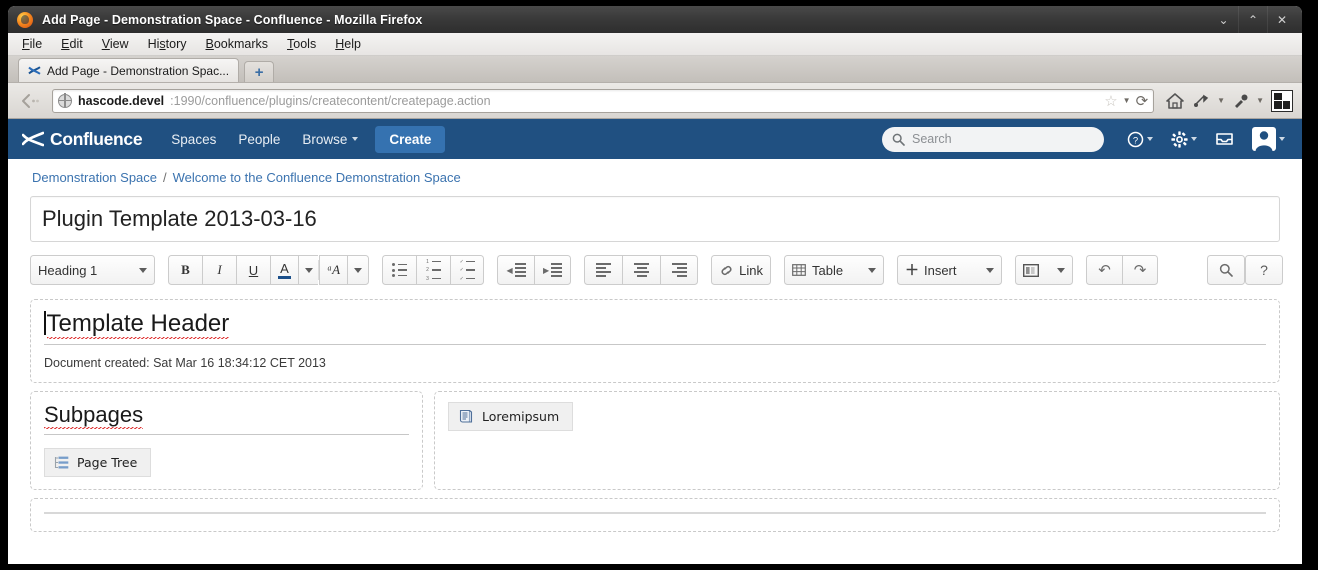 Image resolution: width=1318 pixels, height=570 pixels. I want to click on numbered-list-button: 123, so click(433, 270).